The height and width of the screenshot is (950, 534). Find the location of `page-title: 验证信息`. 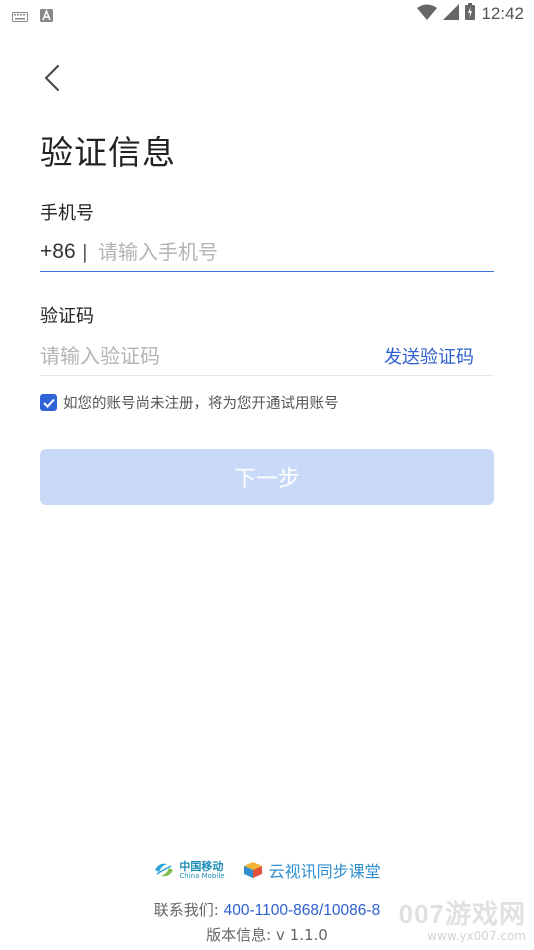

page-title: 验证信息 is located at coordinates (108, 152).